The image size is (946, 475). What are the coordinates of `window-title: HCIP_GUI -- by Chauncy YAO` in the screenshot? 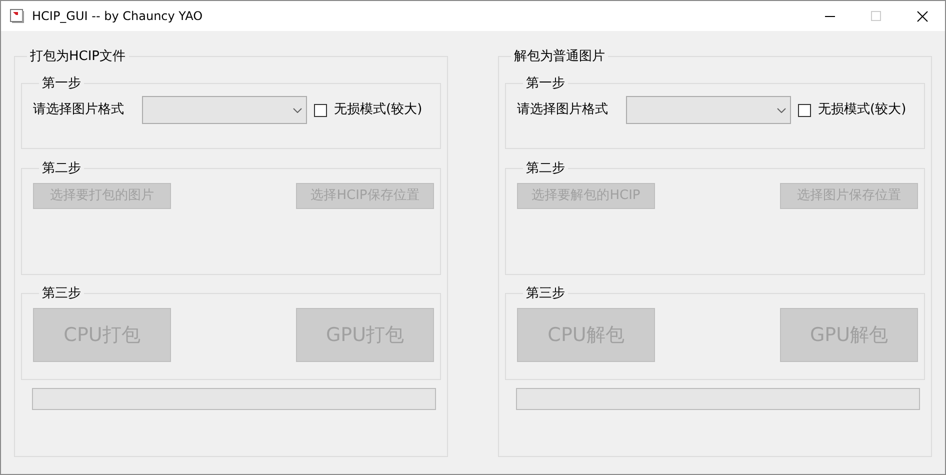 It's located at (117, 16).